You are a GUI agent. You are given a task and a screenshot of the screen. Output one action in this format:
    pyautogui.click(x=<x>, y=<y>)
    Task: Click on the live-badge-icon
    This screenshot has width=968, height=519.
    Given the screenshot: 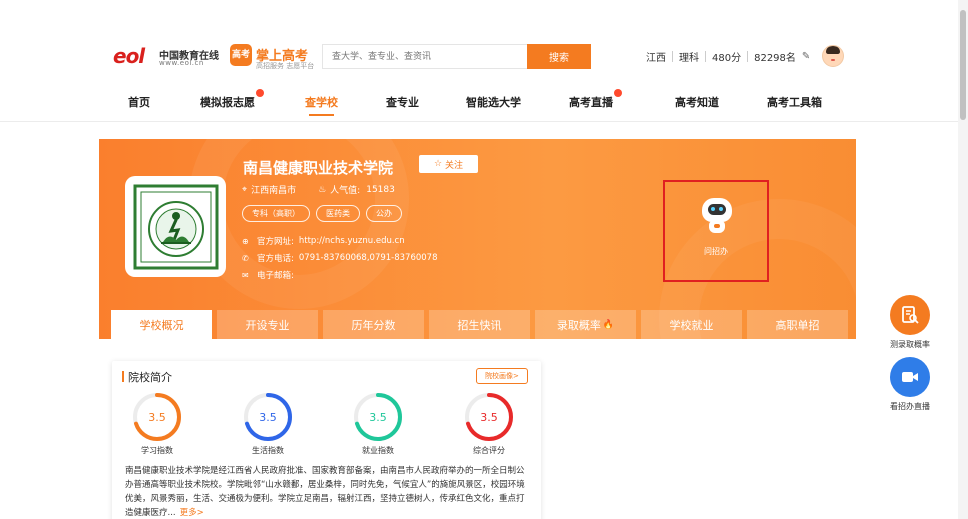 What is the action you would take?
    pyautogui.click(x=618, y=93)
    